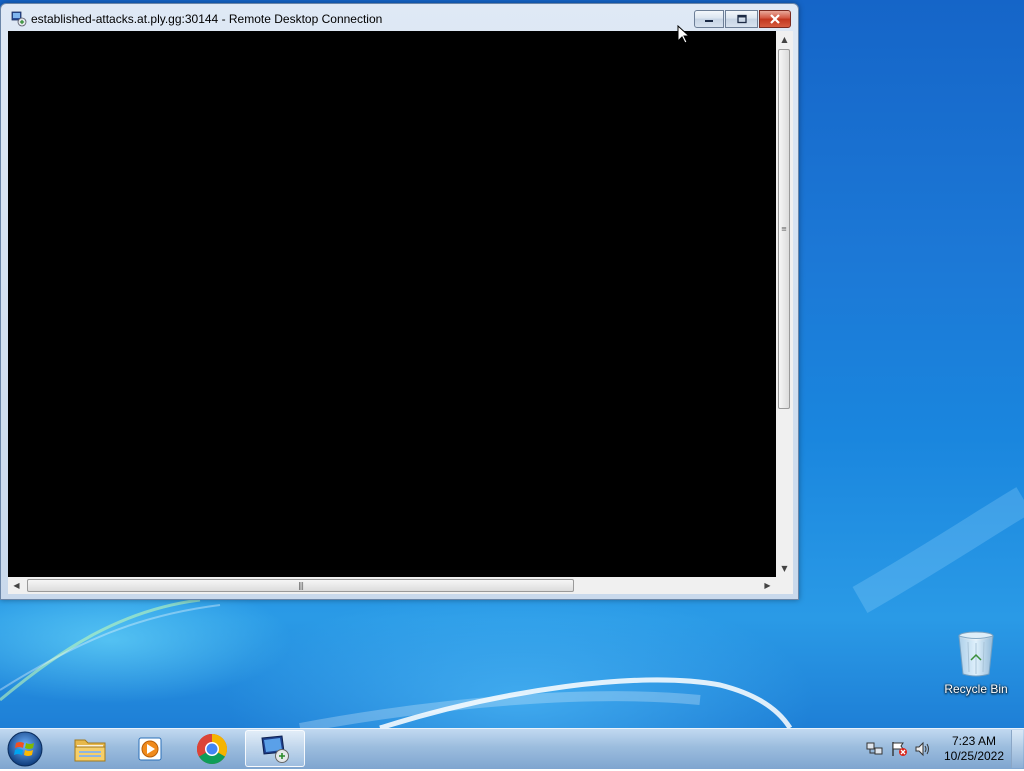 This screenshot has height=771, width=1024. What do you see at coordinates (974, 741) in the screenshot?
I see `clock-time: 7:23 AM` at bounding box center [974, 741].